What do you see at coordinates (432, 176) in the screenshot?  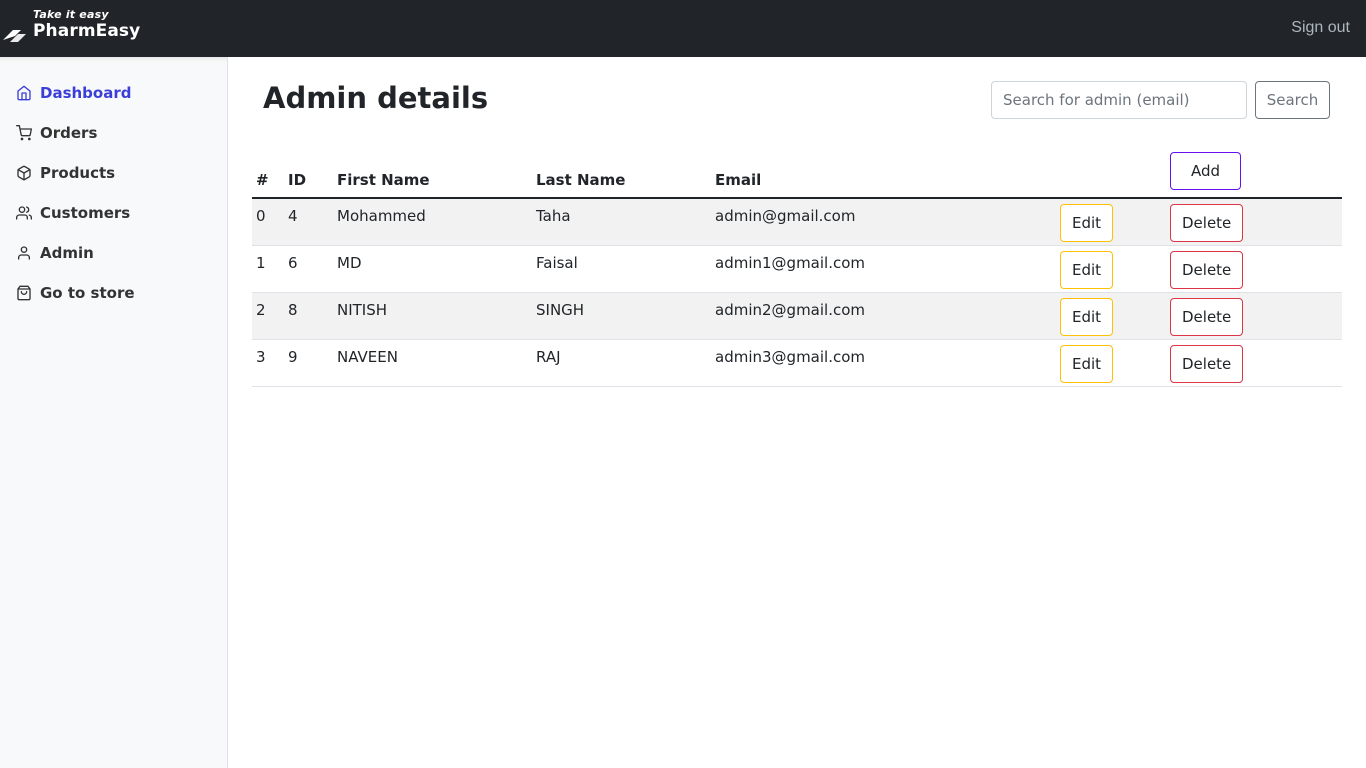 I see `column-header-first-name: First Name` at bounding box center [432, 176].